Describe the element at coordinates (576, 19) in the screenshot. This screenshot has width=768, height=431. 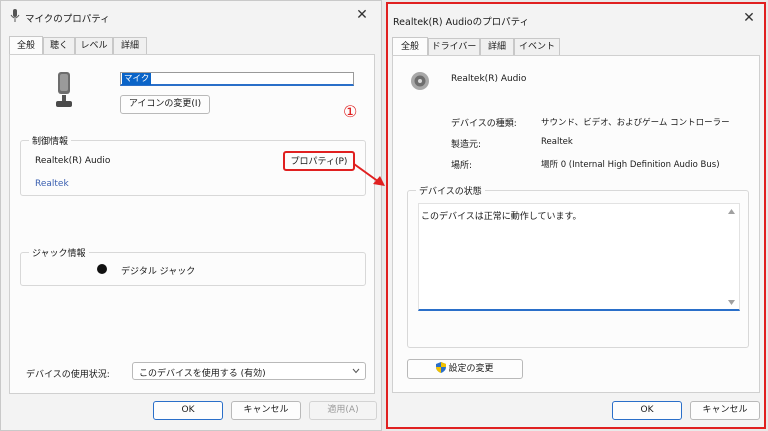
I see `title-bar: Realtek(R) Audioのプロパティ ✕` at that location.